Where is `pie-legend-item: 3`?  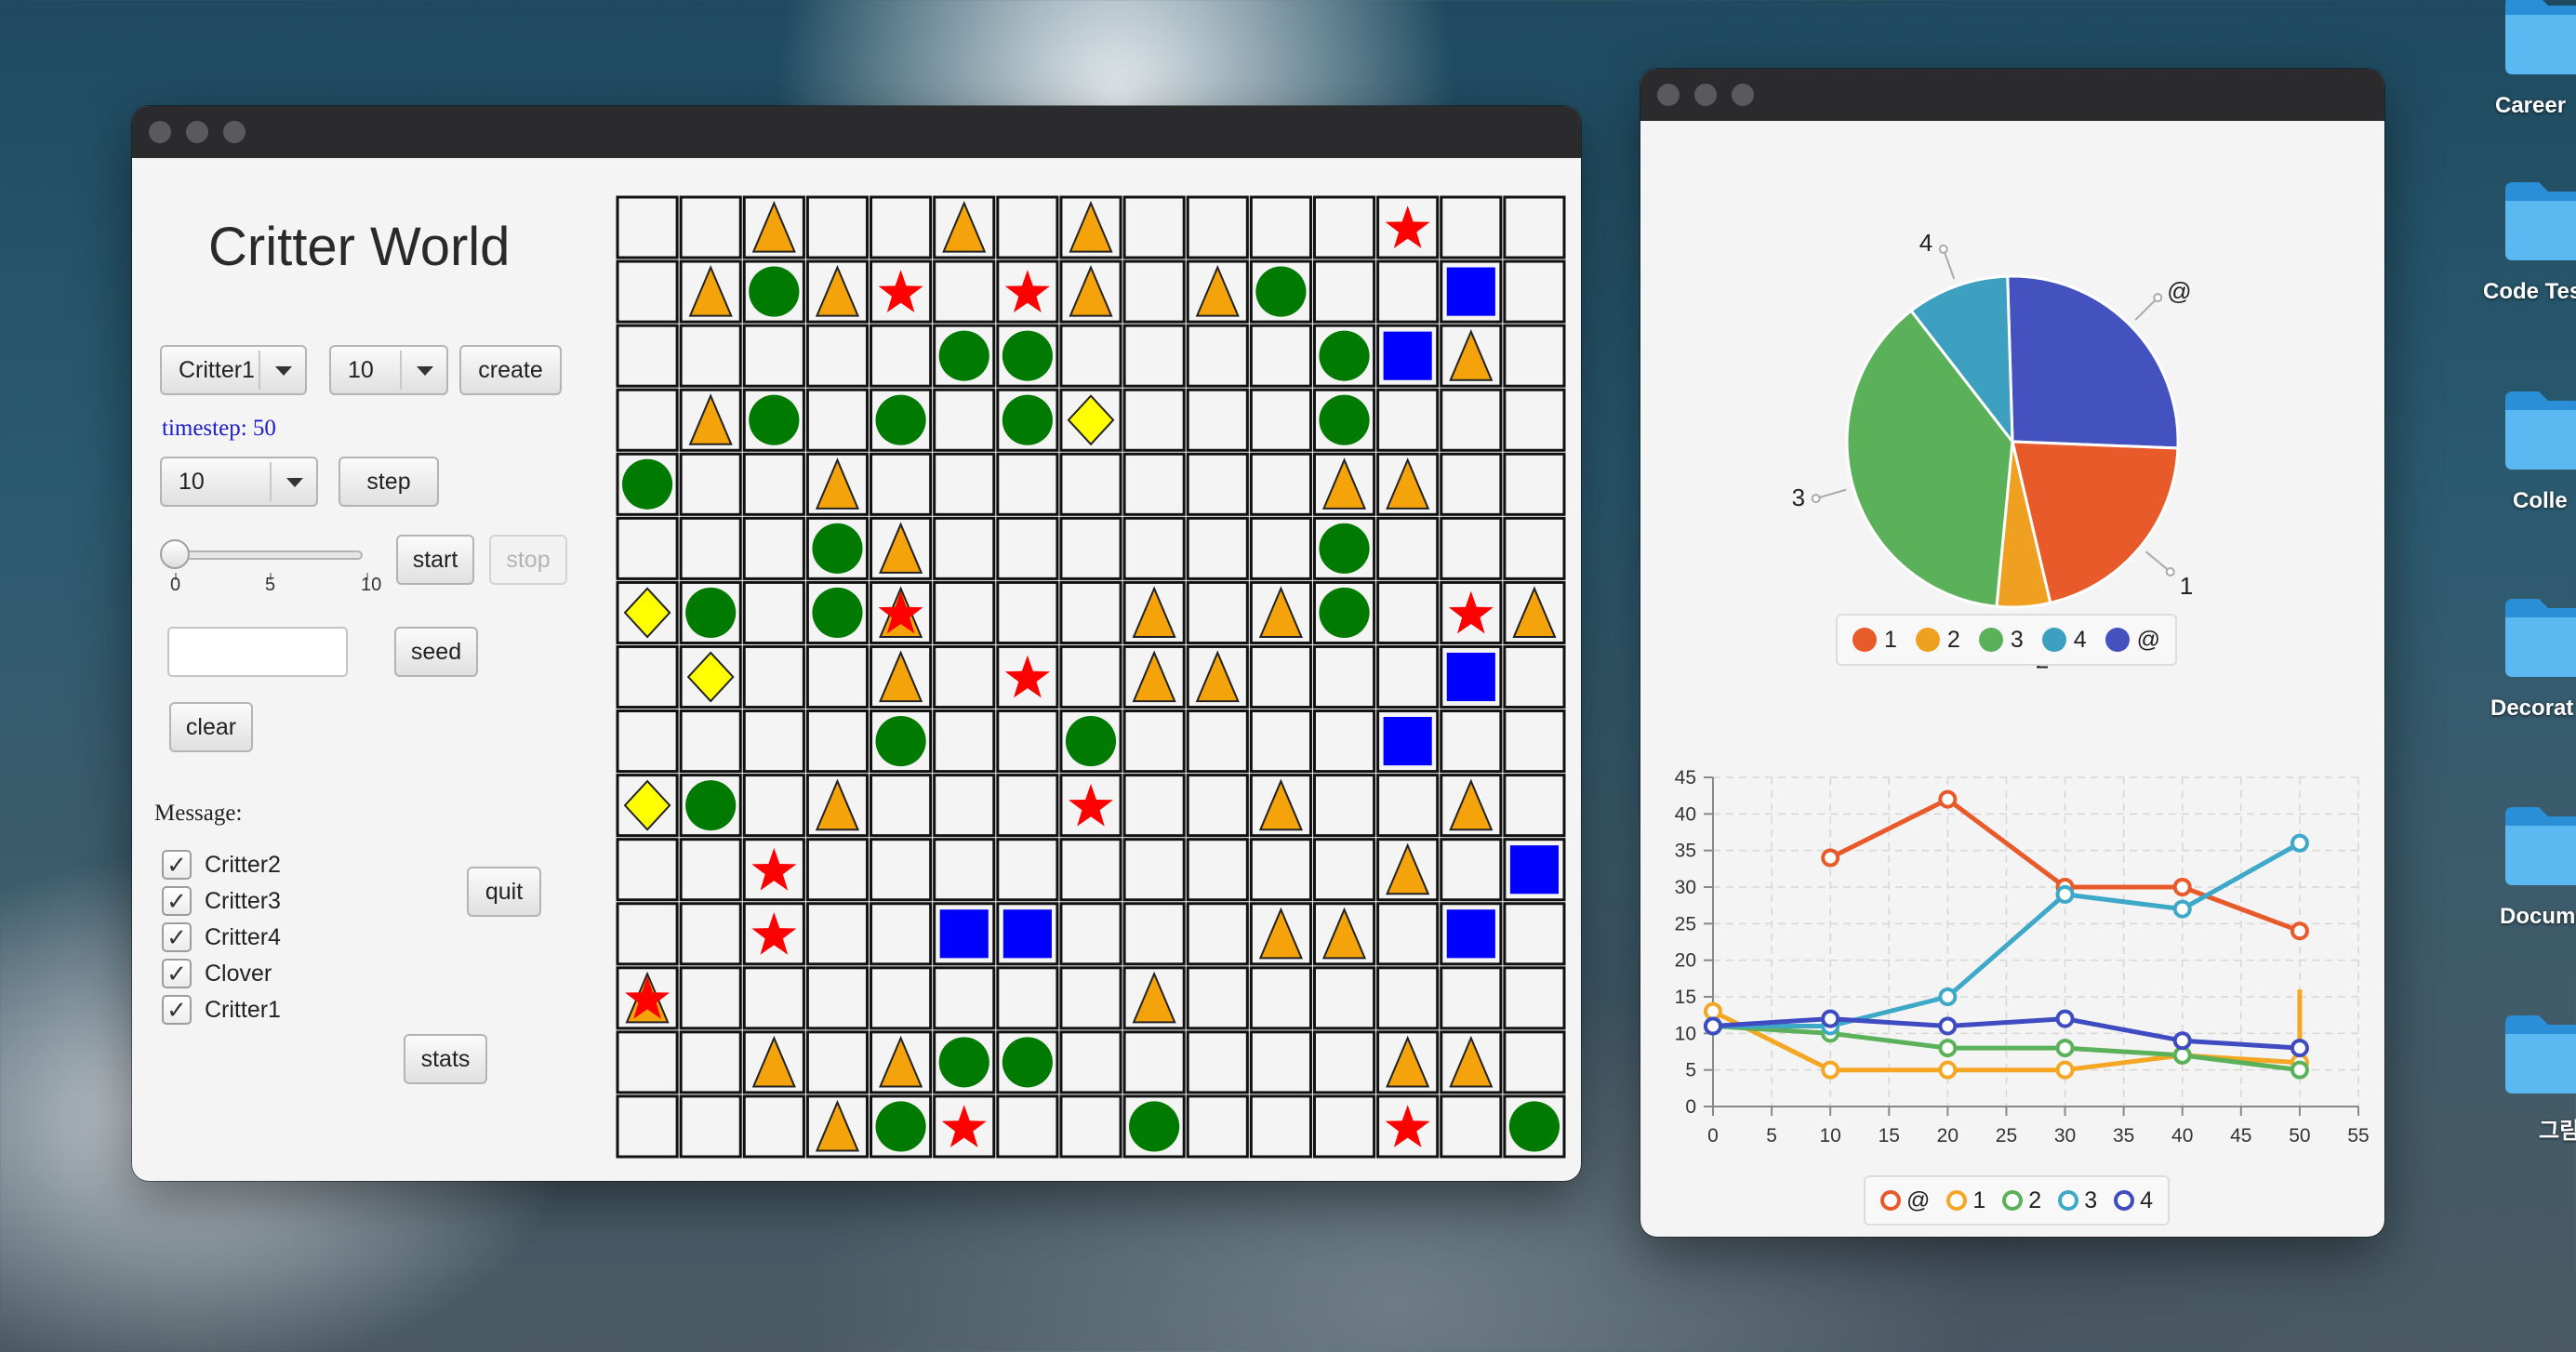 pie-legend-item: 3 is located at coordinates (2001, 640).